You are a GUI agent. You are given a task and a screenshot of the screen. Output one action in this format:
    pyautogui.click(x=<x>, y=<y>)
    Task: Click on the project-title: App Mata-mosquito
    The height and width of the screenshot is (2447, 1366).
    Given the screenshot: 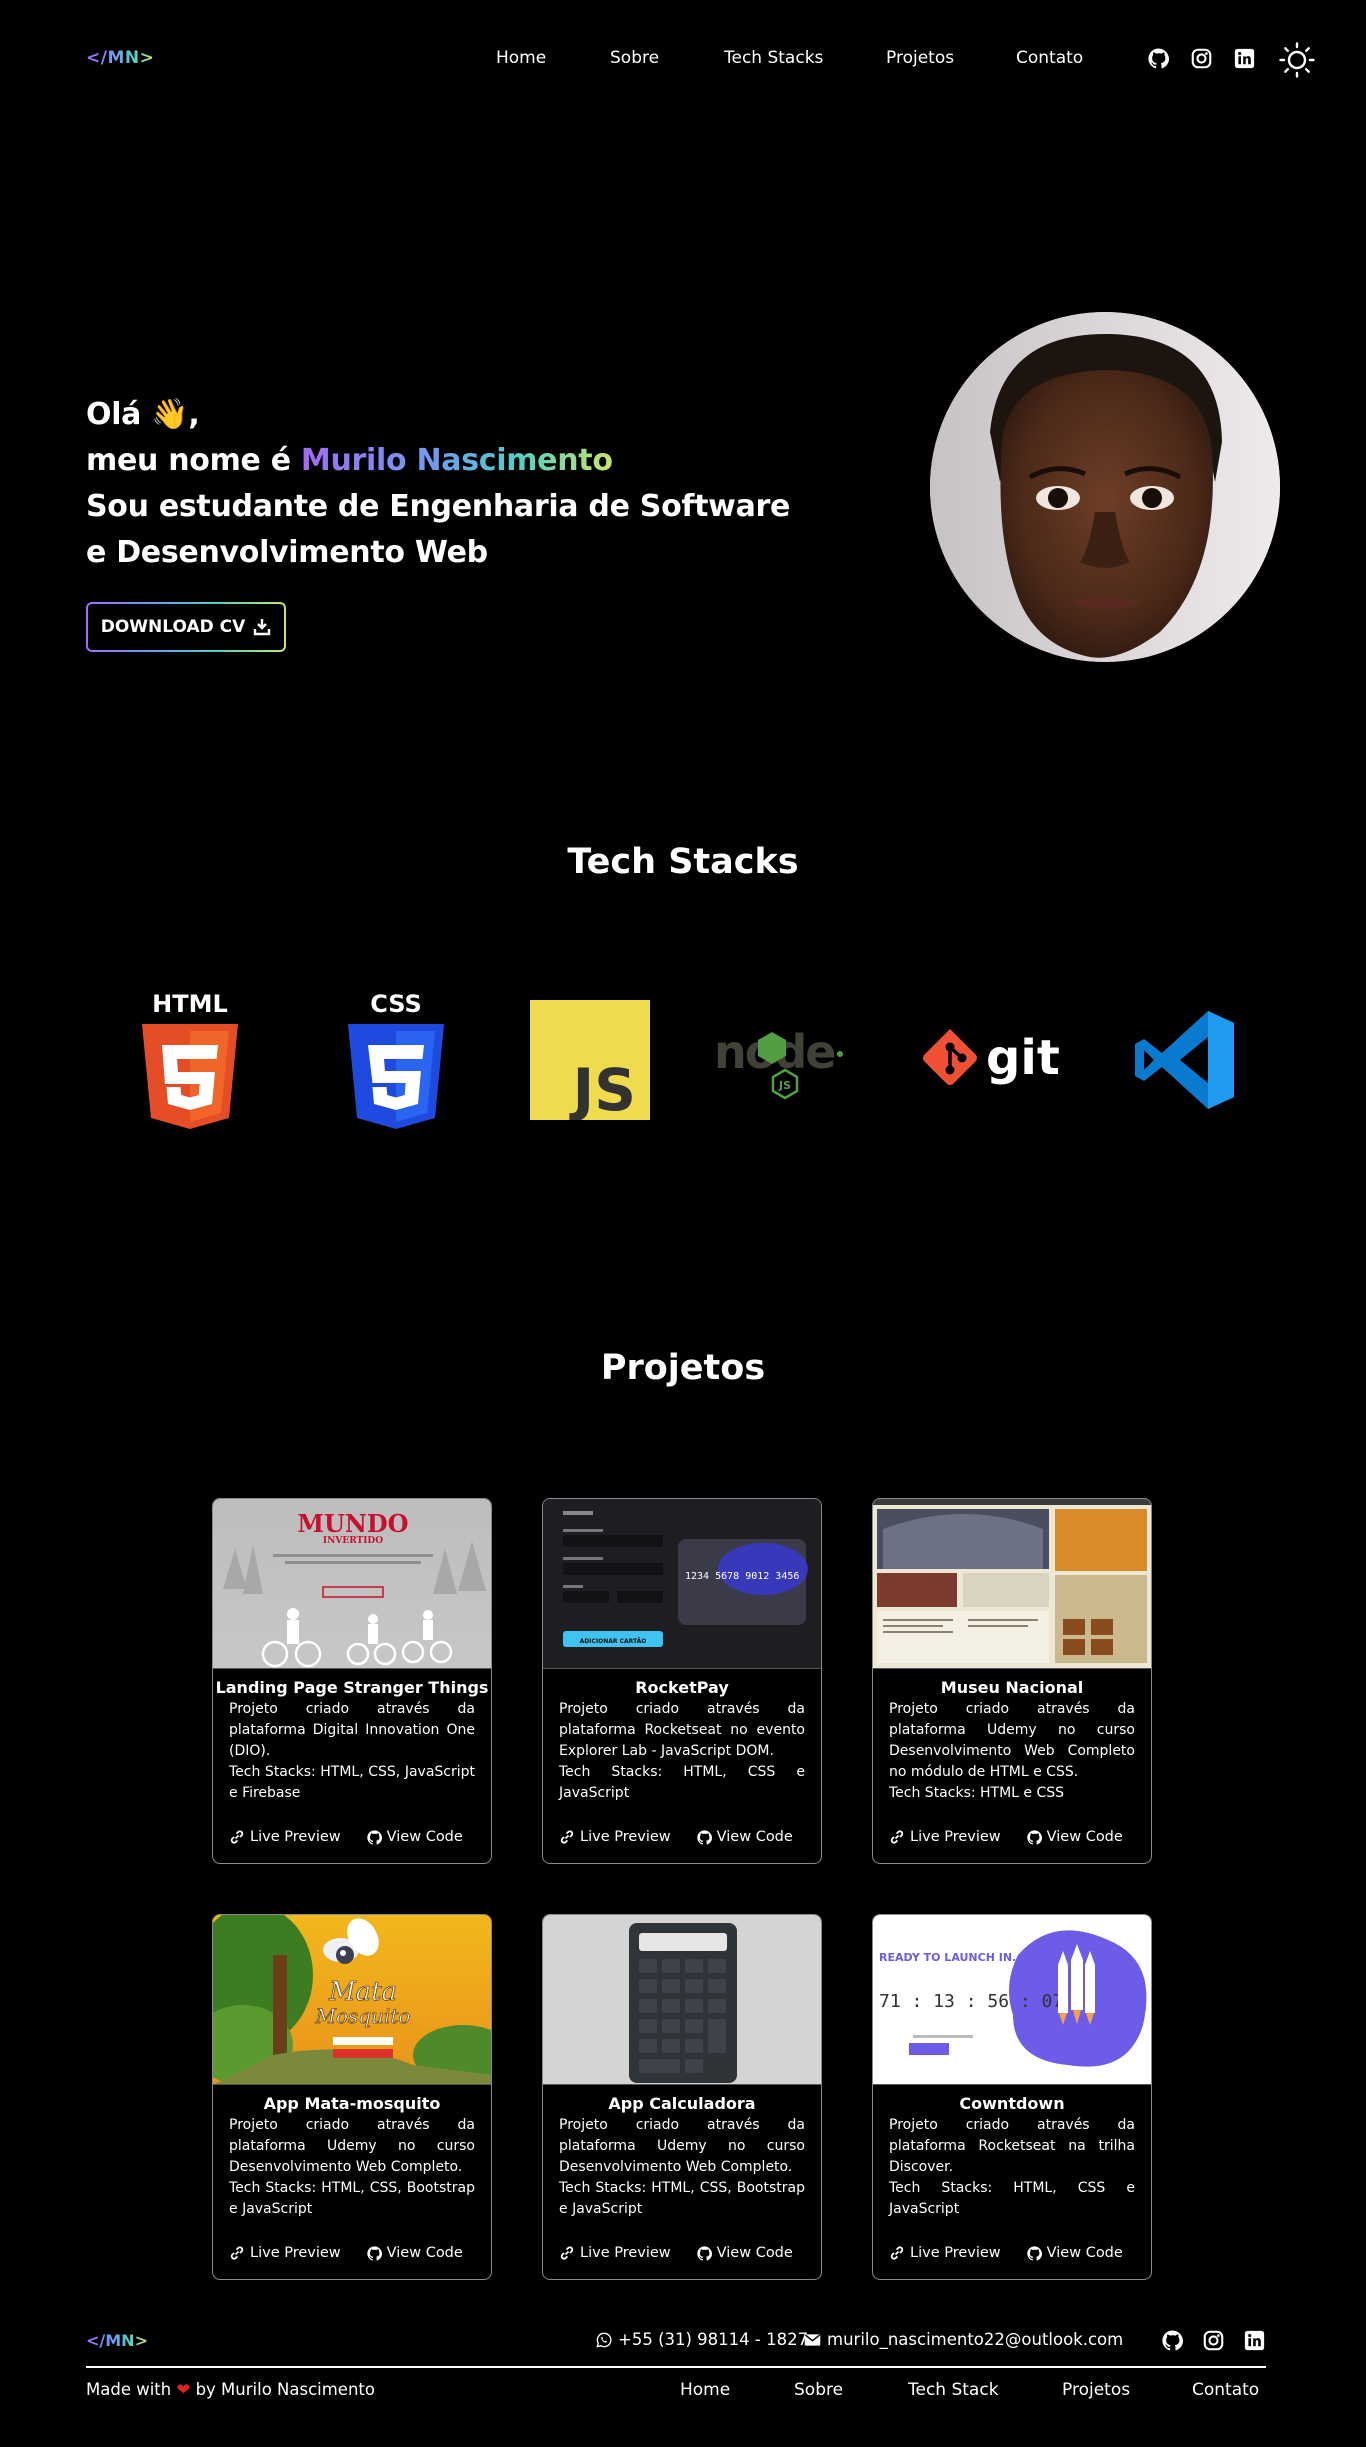 What is the action you would take?
    pyautogui.click(x=352, y=2103)
    